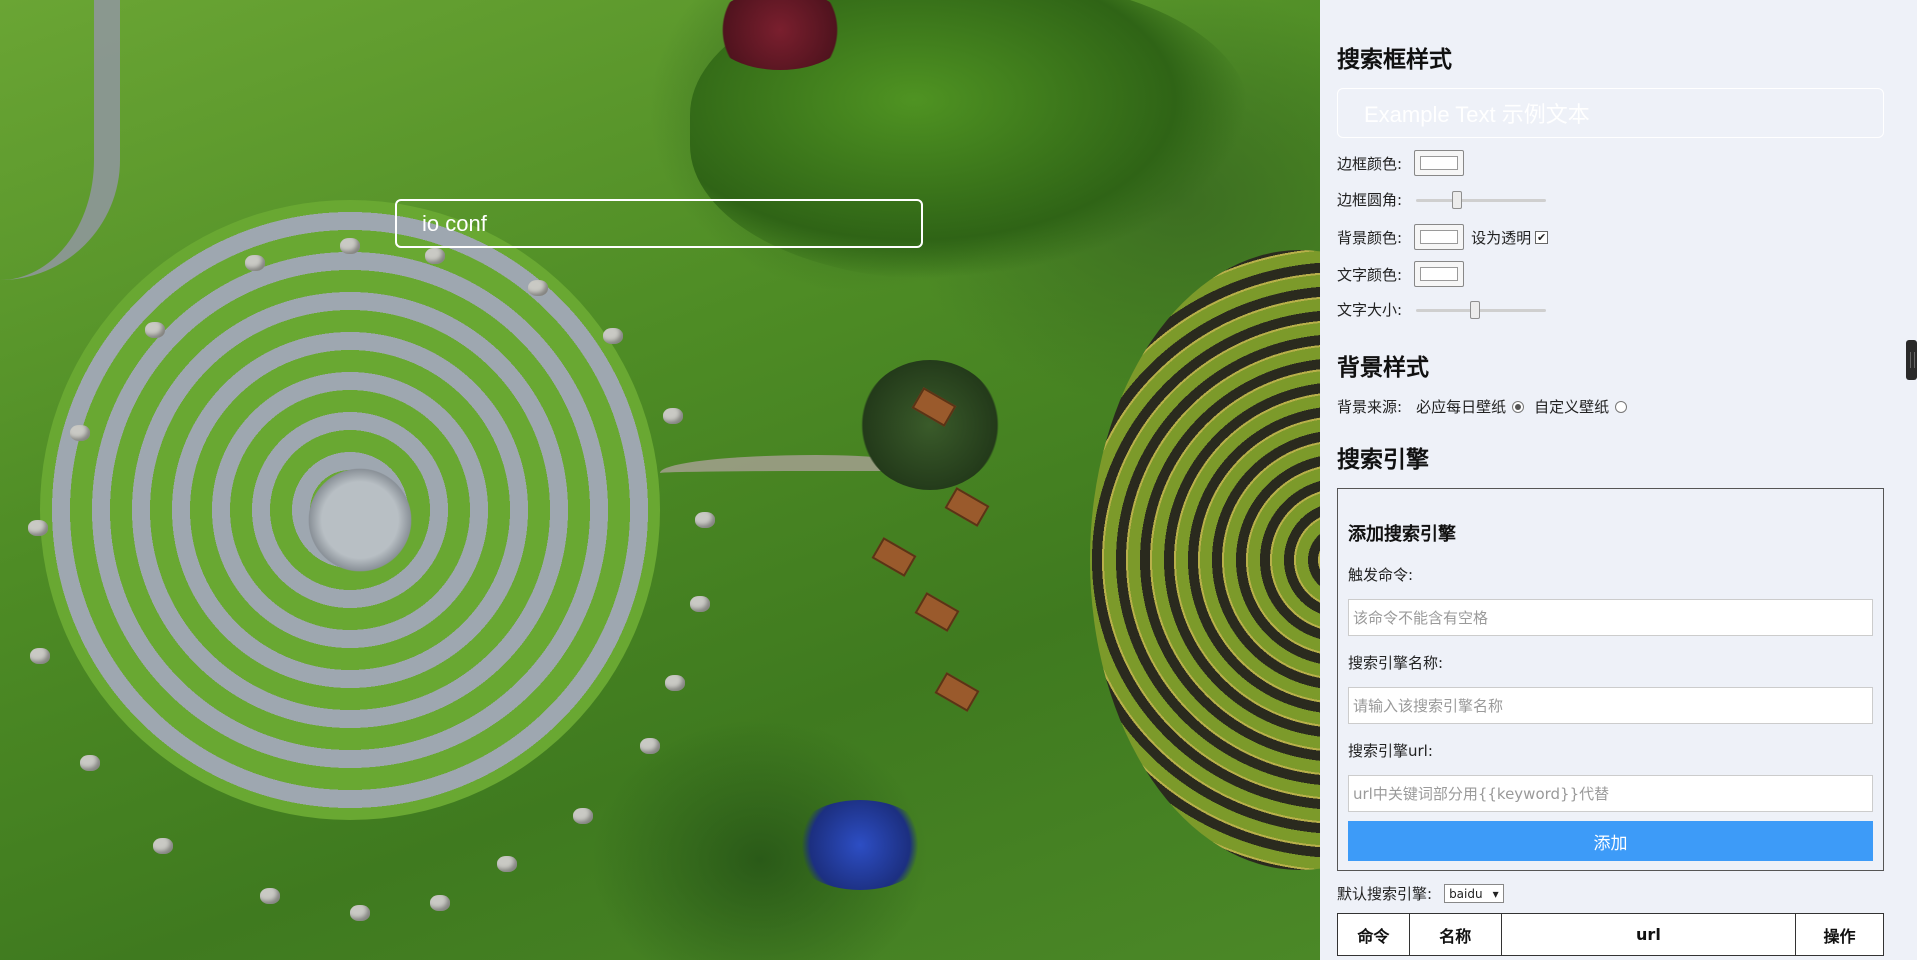  I want to click on add-engine-title: 添加搜索引擎, so click(1402, 534).